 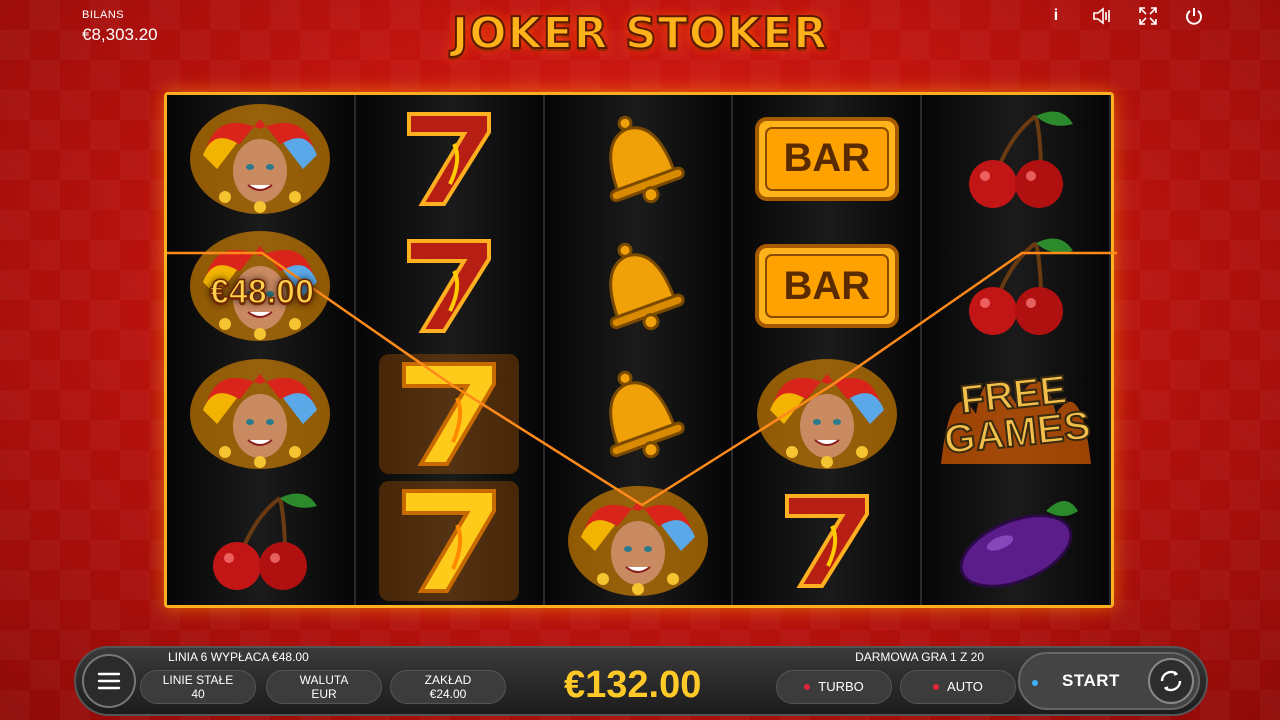 I want to click on hamburger-icon, so click(x=109, y=681).